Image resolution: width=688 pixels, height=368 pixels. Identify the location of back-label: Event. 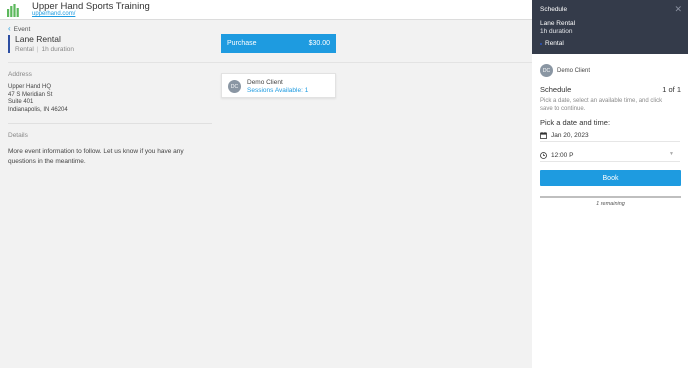
(22, 29).